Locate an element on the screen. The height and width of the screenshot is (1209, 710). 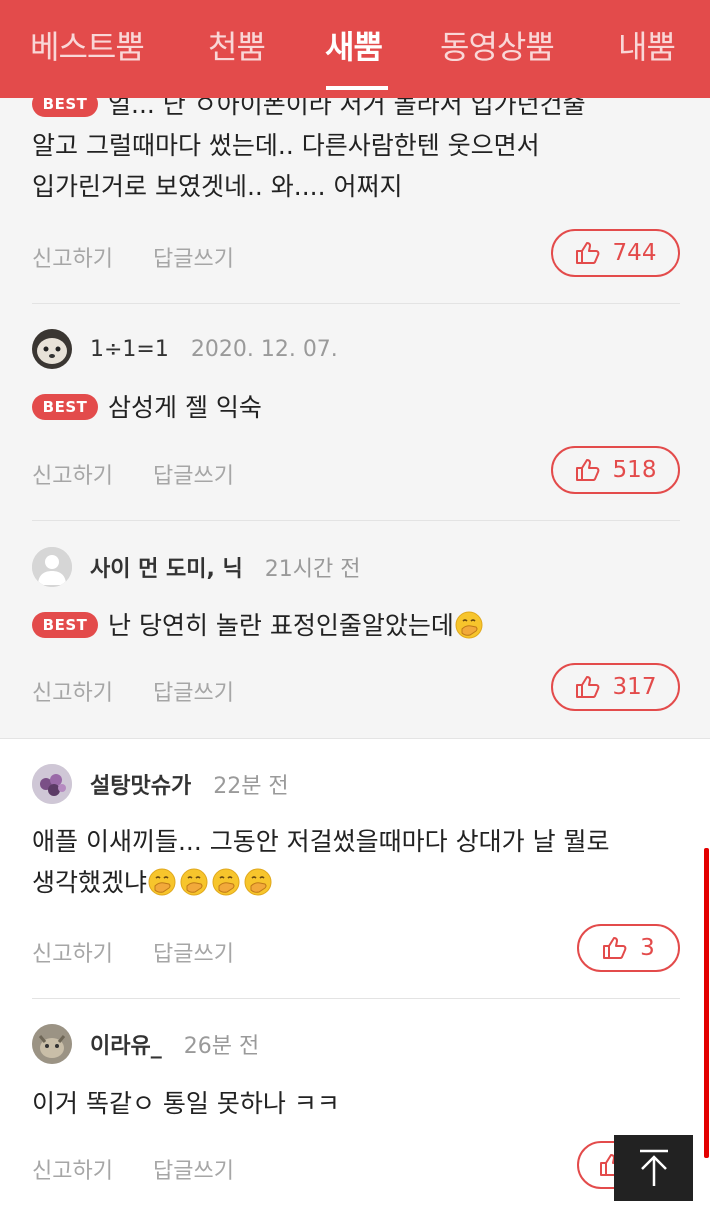
arrow-up-to-top-icon is located at coordinates (653, 1167).